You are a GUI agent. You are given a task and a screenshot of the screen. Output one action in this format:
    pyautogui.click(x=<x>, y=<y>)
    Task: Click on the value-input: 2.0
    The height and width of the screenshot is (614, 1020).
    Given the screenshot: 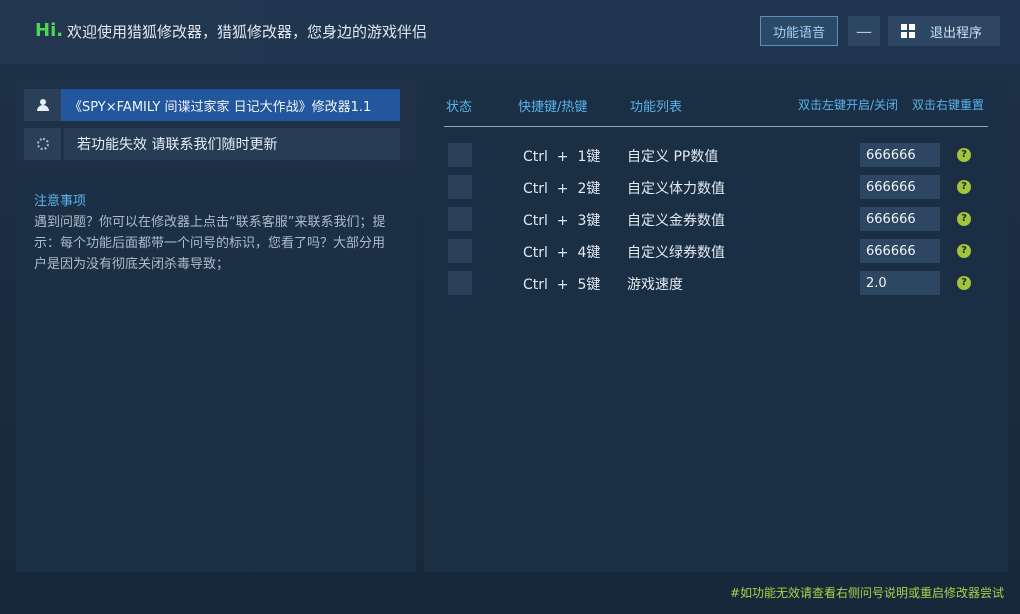 What is the action you would take?
    pyautogui.click(x=900, y=283)
    